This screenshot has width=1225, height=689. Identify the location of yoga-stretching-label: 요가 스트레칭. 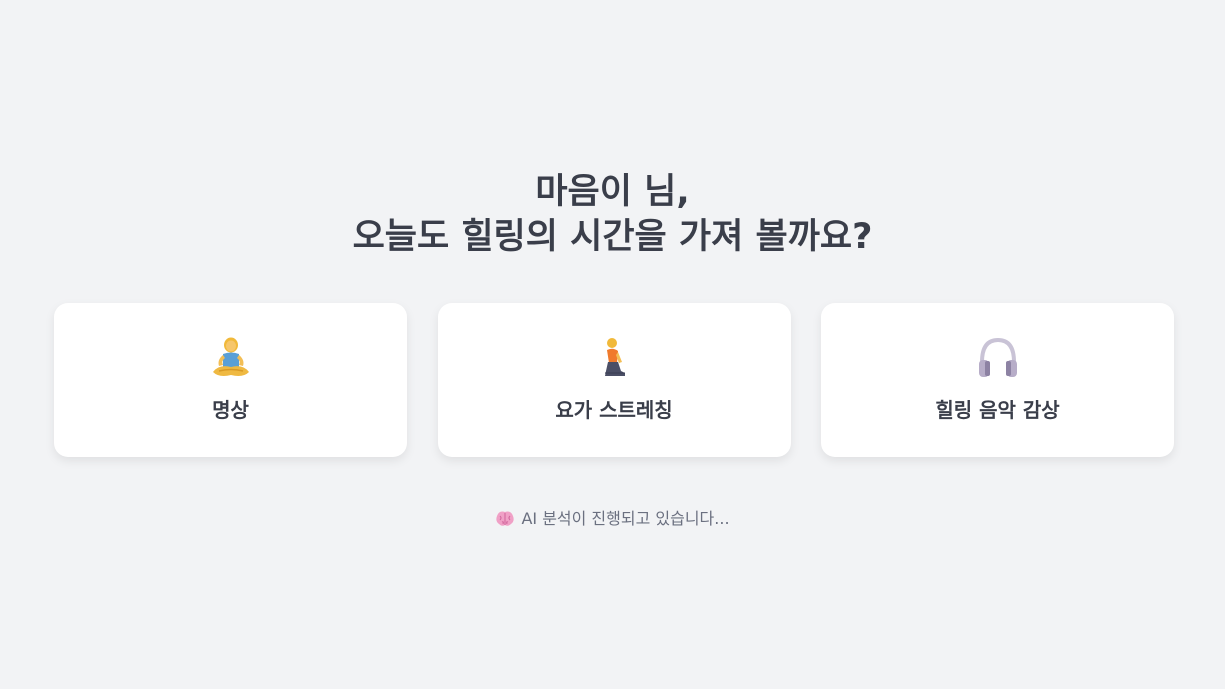
(614, 410).